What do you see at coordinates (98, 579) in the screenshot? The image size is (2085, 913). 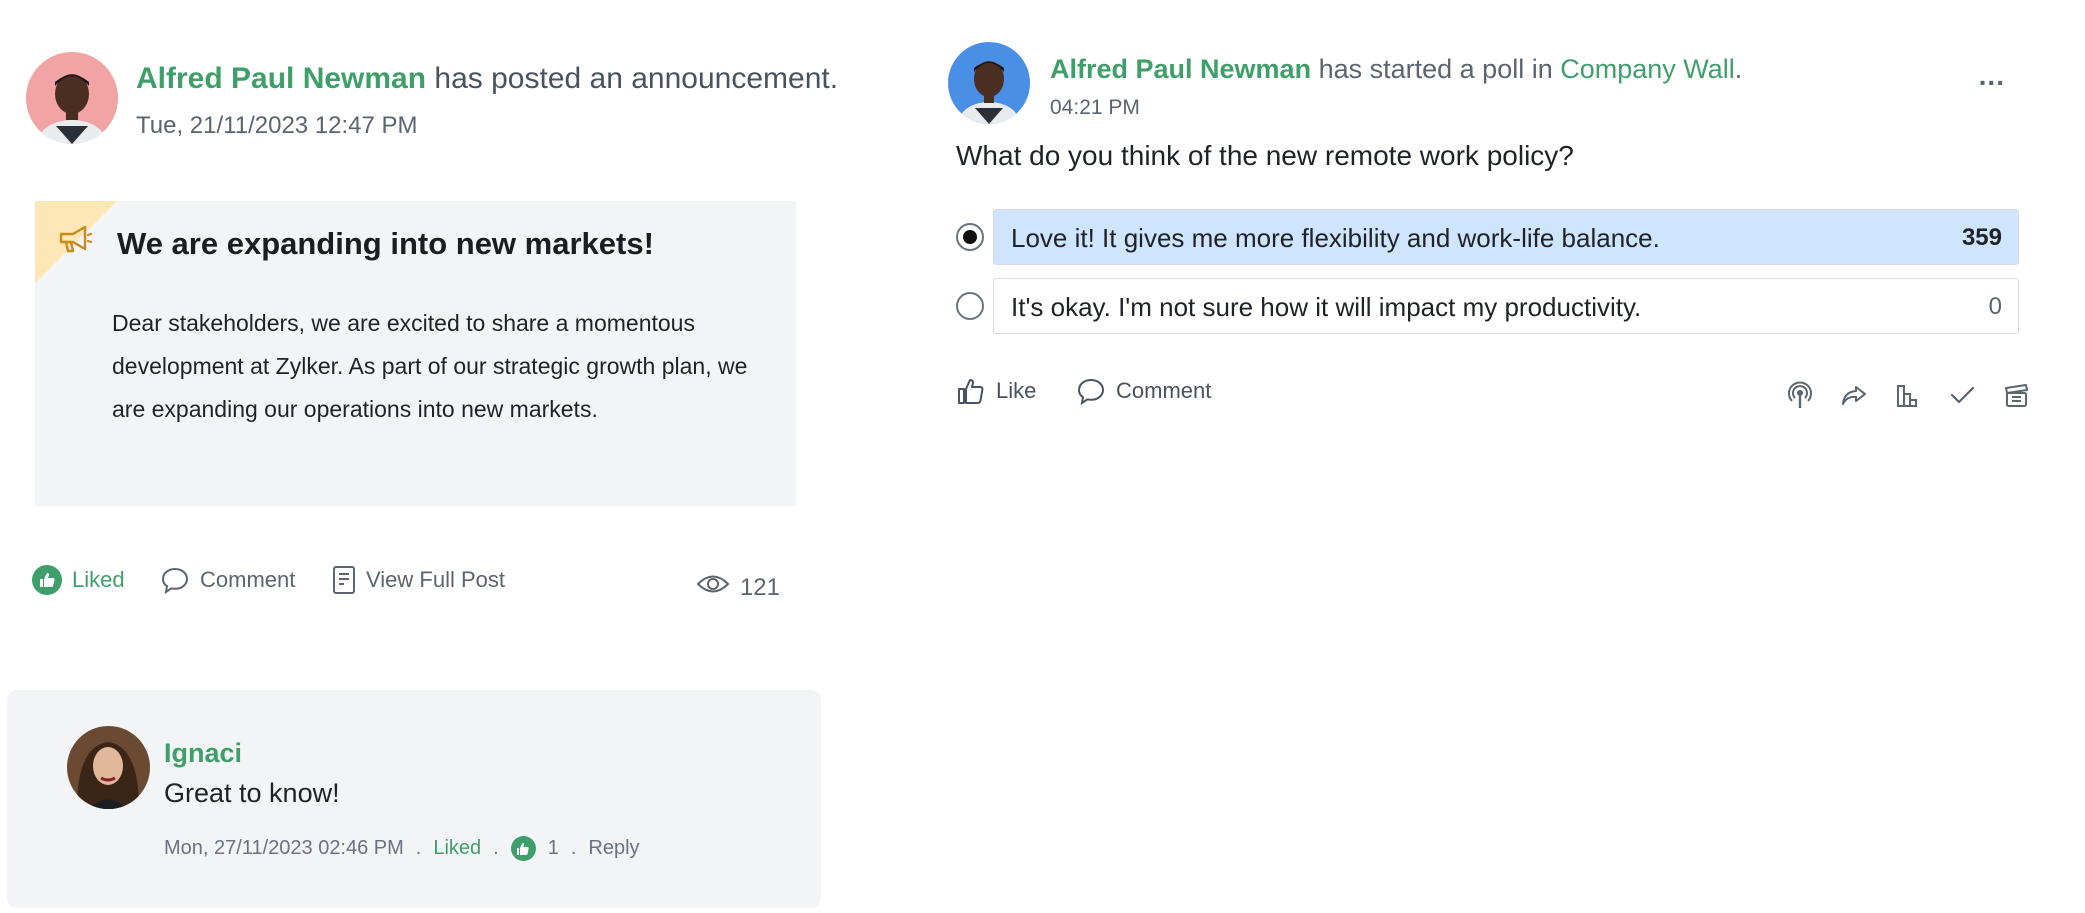 I see `liked-label: Liked` at bounding box center [98, 579].